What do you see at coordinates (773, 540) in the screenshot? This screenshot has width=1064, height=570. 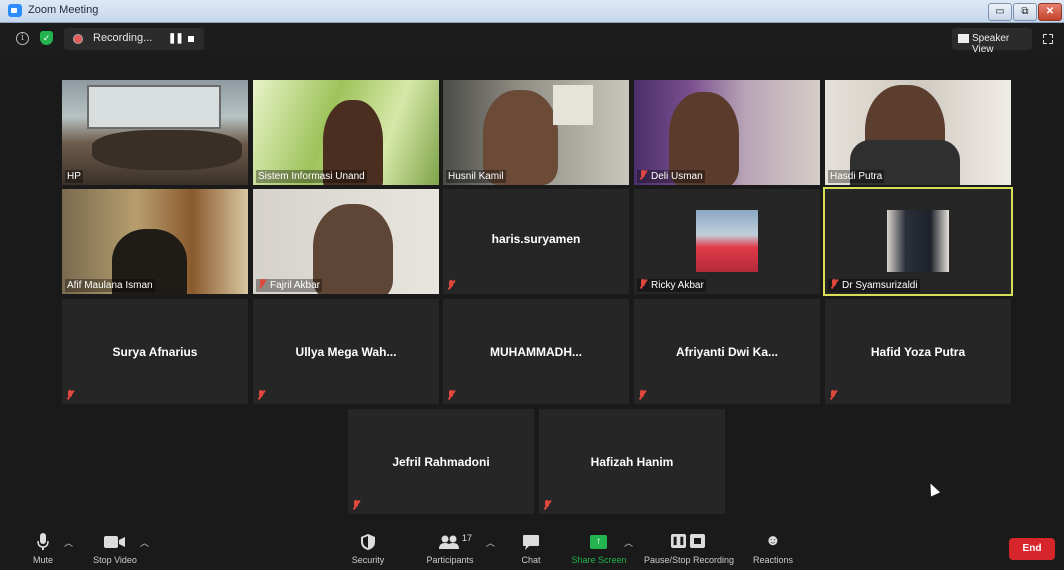 I see `reaction-smiley-icon: ☻` at bounding box center [773, 540].